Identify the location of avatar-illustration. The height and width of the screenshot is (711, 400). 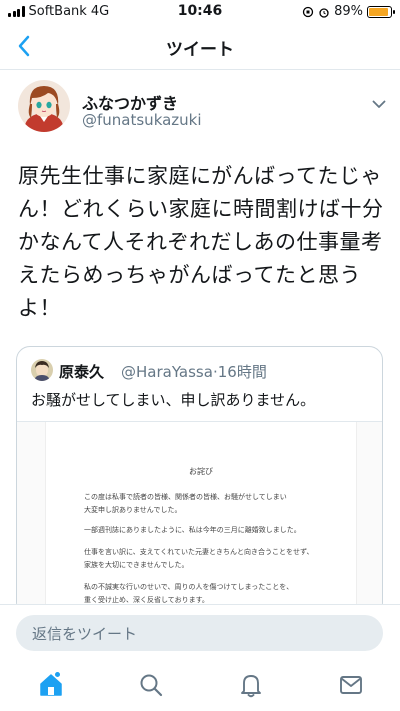
(44, 106).